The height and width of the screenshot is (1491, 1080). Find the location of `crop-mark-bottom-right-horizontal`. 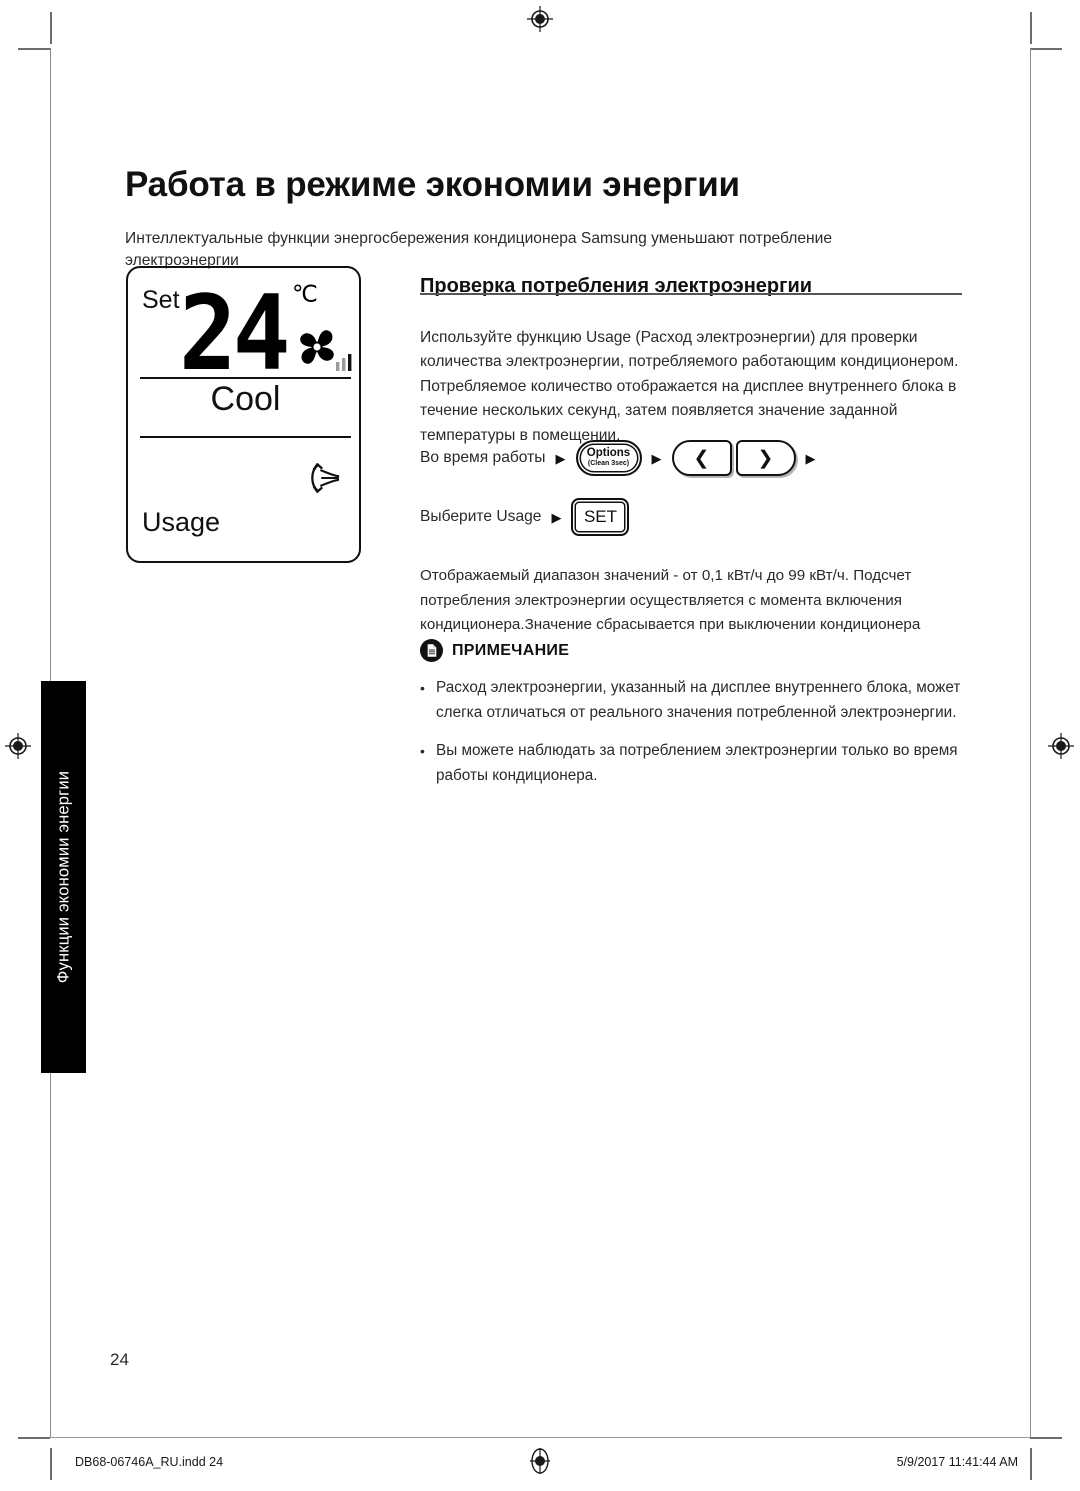

crop-mark-bottom-right-horizontal is located at coordinates (1046, 1438).